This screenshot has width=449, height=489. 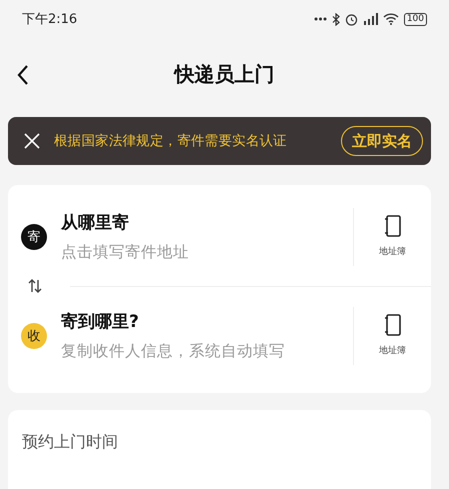 What do you see at coordinates (95, 223) in the screenshot?
I see `address-title: 从哪里寄` at bounding box center [95, 223].